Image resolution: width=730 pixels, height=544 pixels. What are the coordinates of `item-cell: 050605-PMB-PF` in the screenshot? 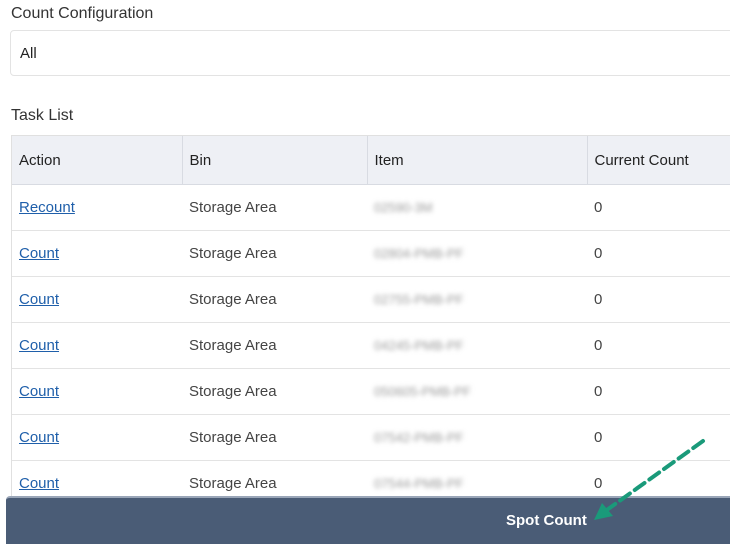 It's located at (477, 391).